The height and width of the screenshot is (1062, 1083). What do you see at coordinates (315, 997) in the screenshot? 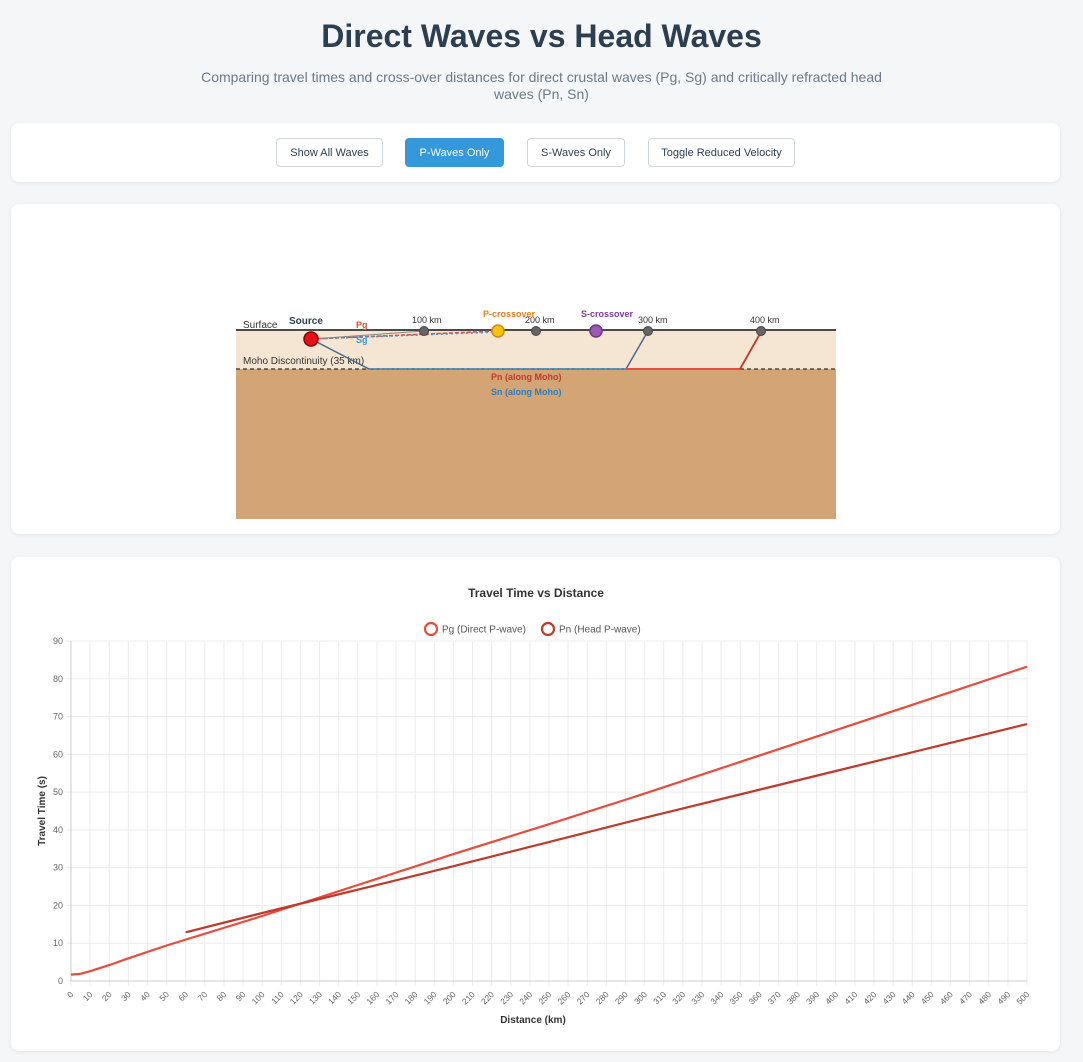
I see `x-tick-label: 130` at bounding box center [315, 997].